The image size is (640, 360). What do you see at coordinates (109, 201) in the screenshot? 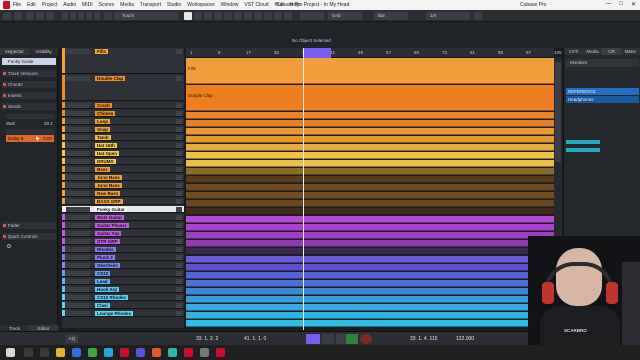
I see `track-name: BASS GRP` at bounding box center [109, 201].